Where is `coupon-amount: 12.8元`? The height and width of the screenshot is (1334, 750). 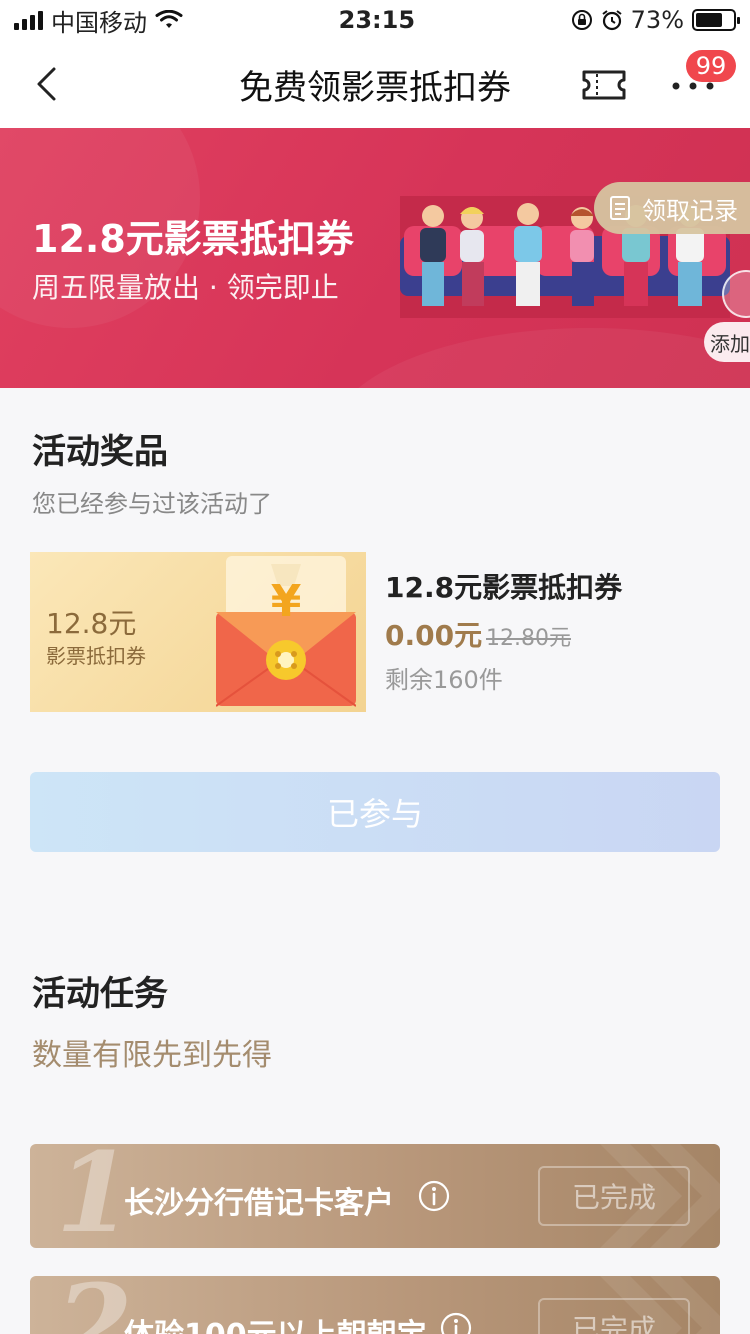
coupon-amount: 12.8元 is located at coordinates (91, 623).